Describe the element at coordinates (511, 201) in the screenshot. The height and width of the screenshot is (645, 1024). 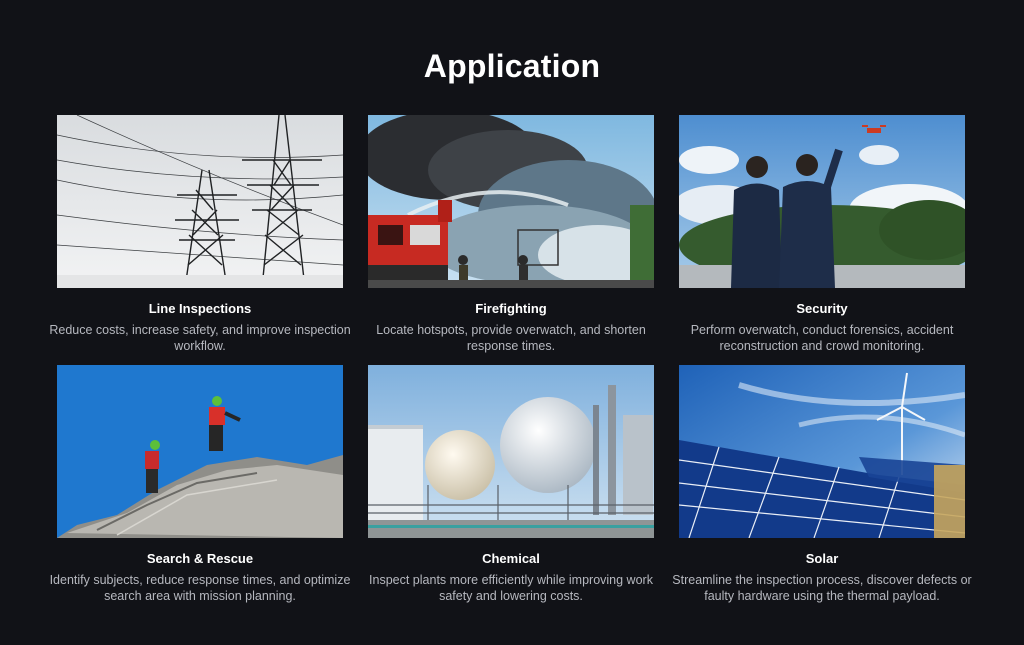
I see `firefighting-photo` at that location.